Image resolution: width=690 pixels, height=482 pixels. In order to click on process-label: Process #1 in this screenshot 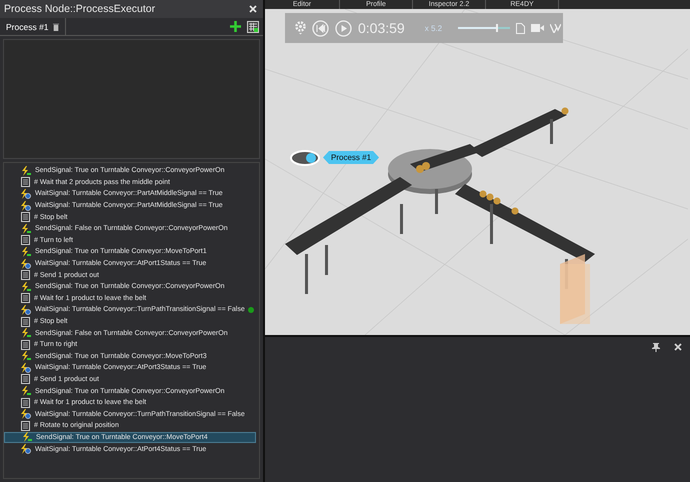, I will do `click(351, 157)`.